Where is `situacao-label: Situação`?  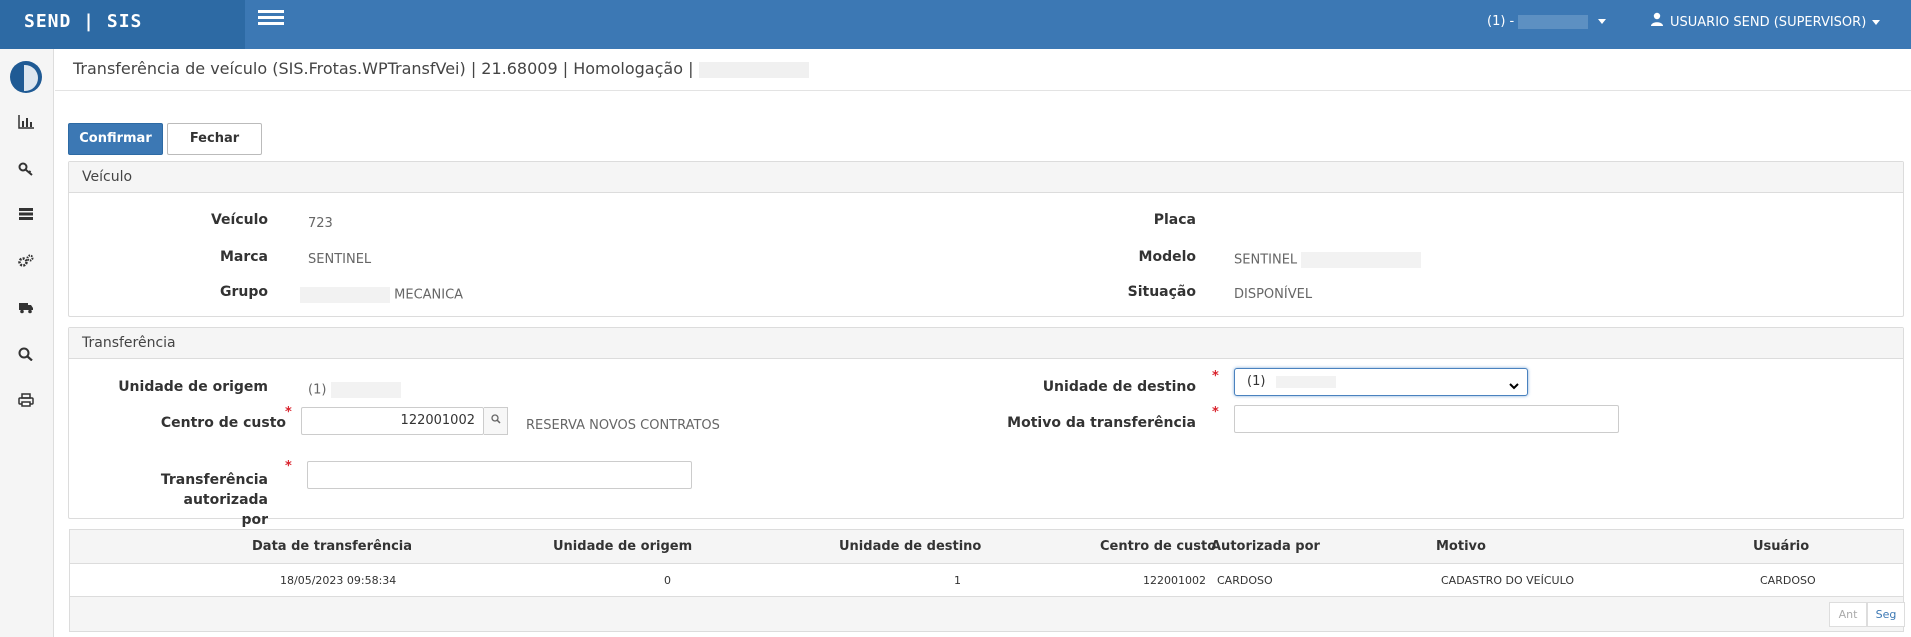 situacao-label: Situação is located at coordinates (1161, 292).